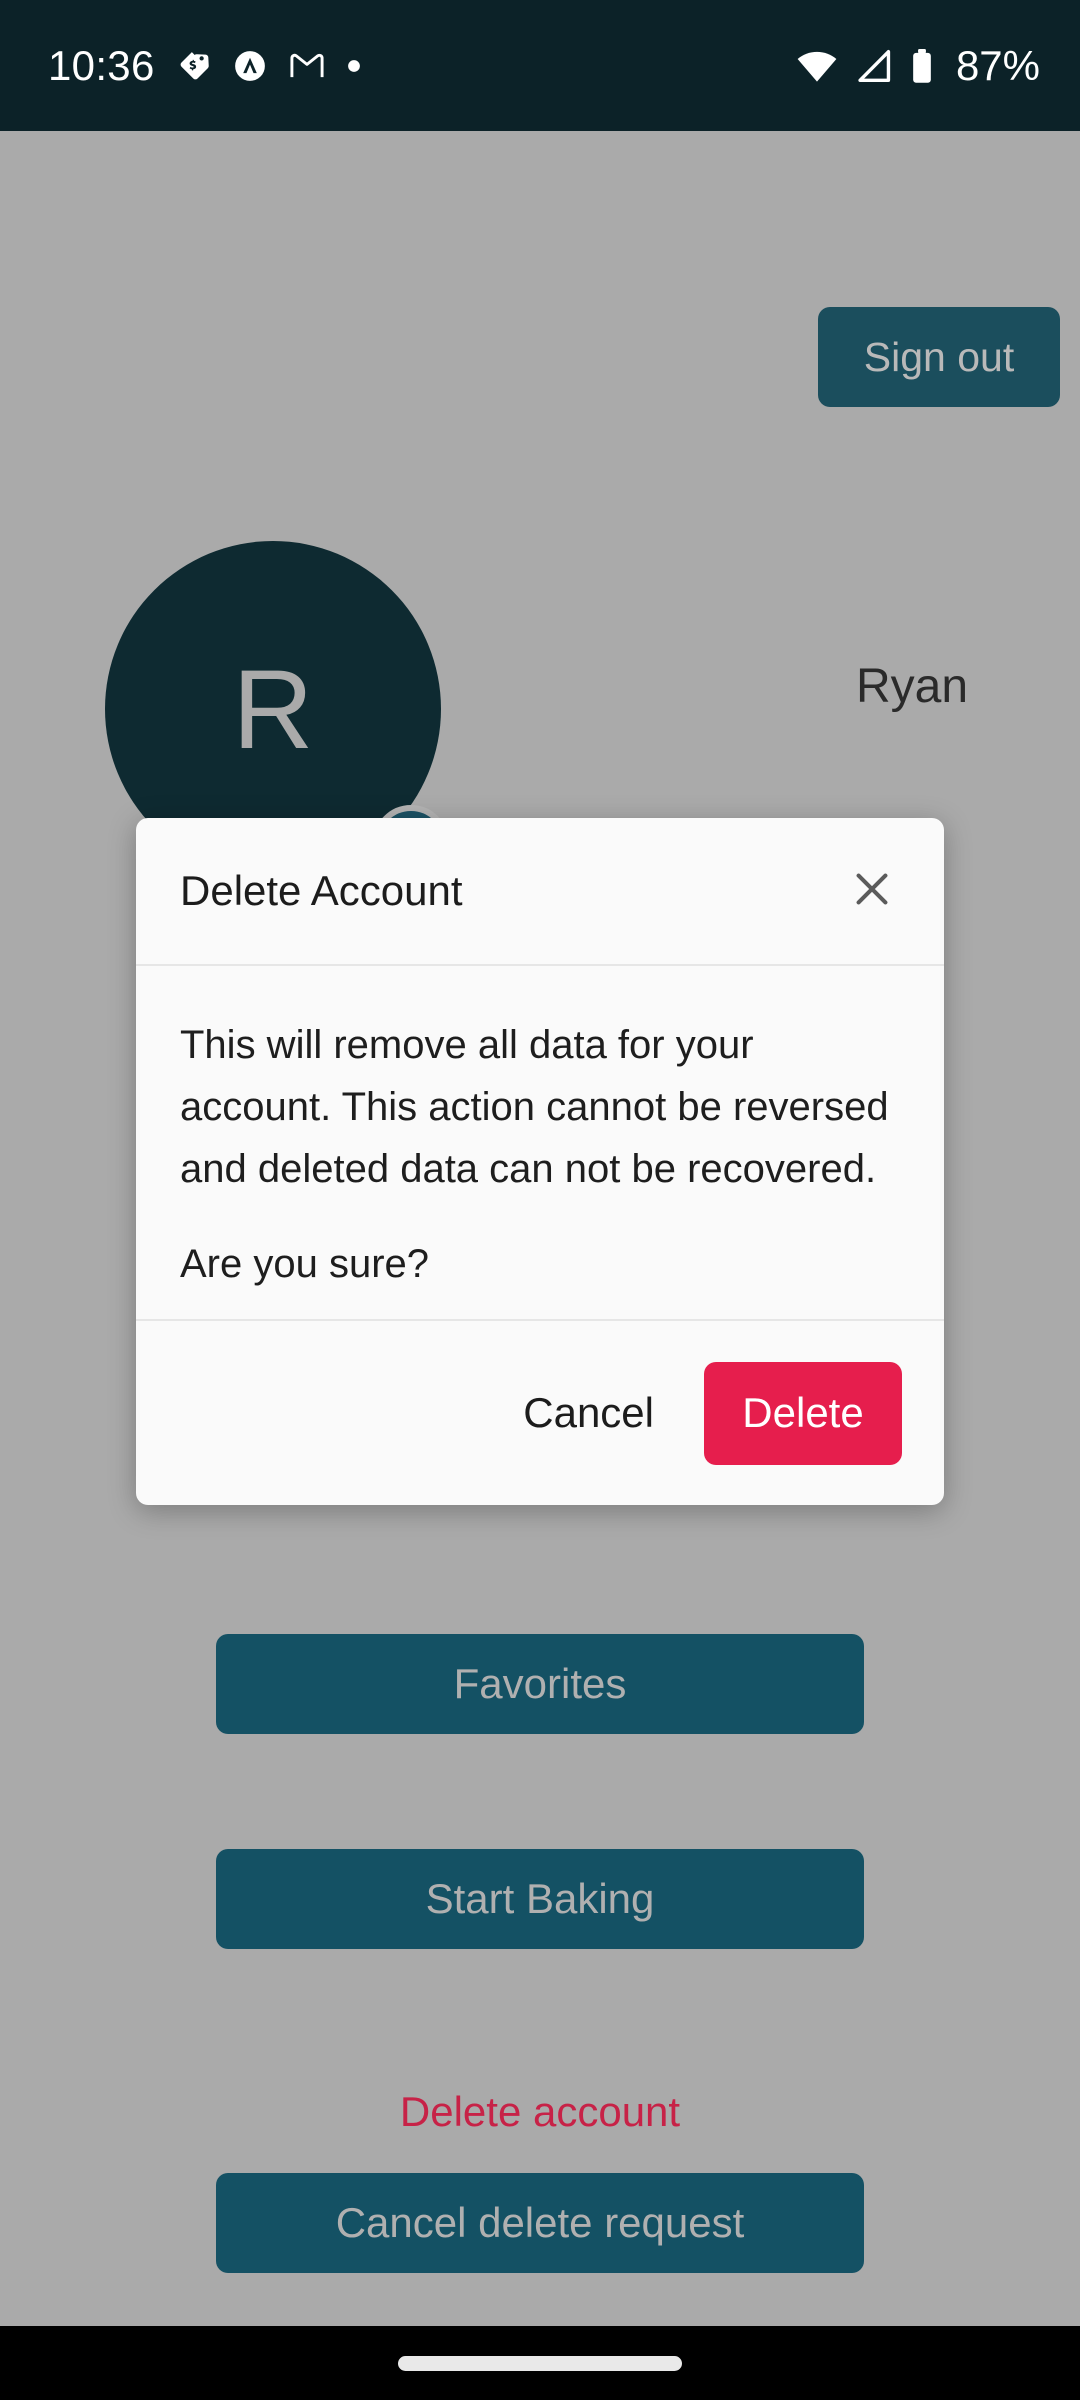 The width and height of the screenshot is (1080, 2400). Describe the element at coordinates (540, 65) in the screenshot. I see `status-bar: 10:36 87%` at that location.